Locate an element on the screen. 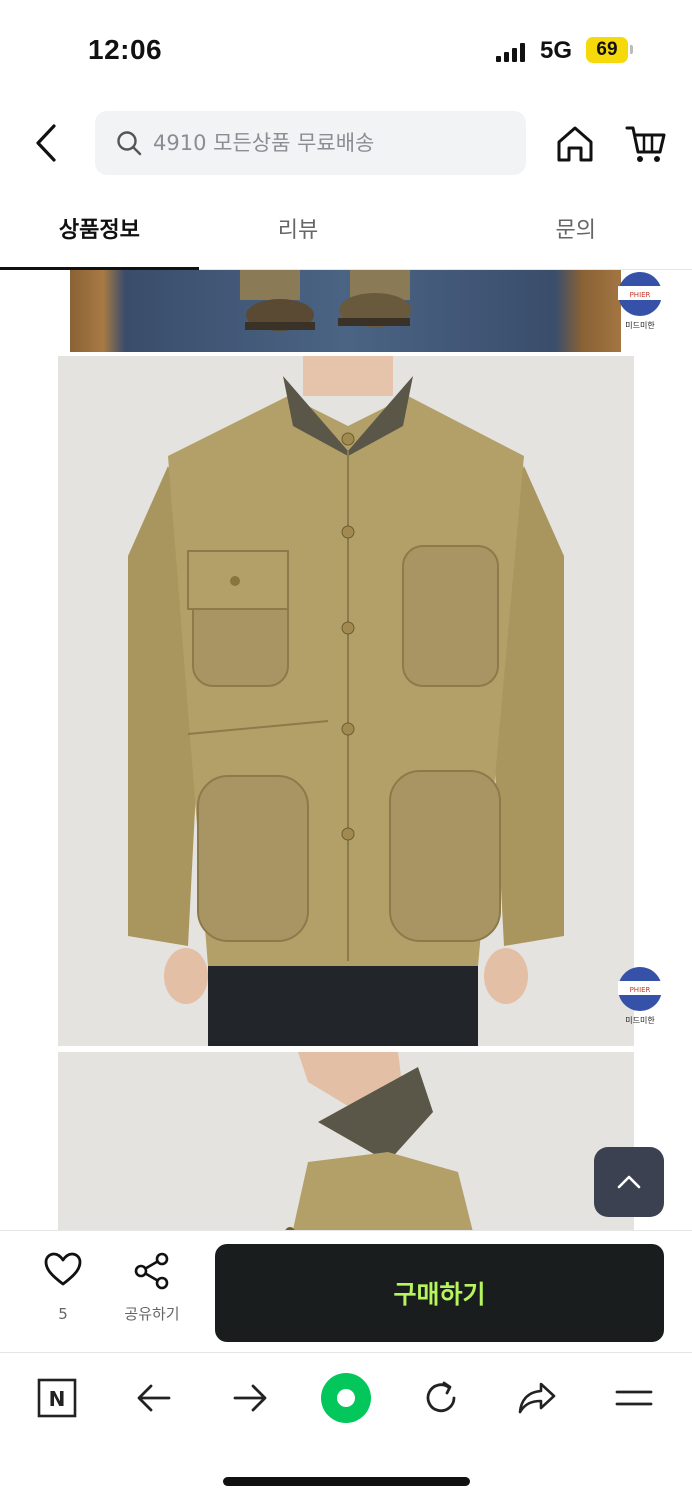 Image resolution: width=692 pixels, height=1500 pixels. green-dot-icon is located at coordinates (346, 1398).